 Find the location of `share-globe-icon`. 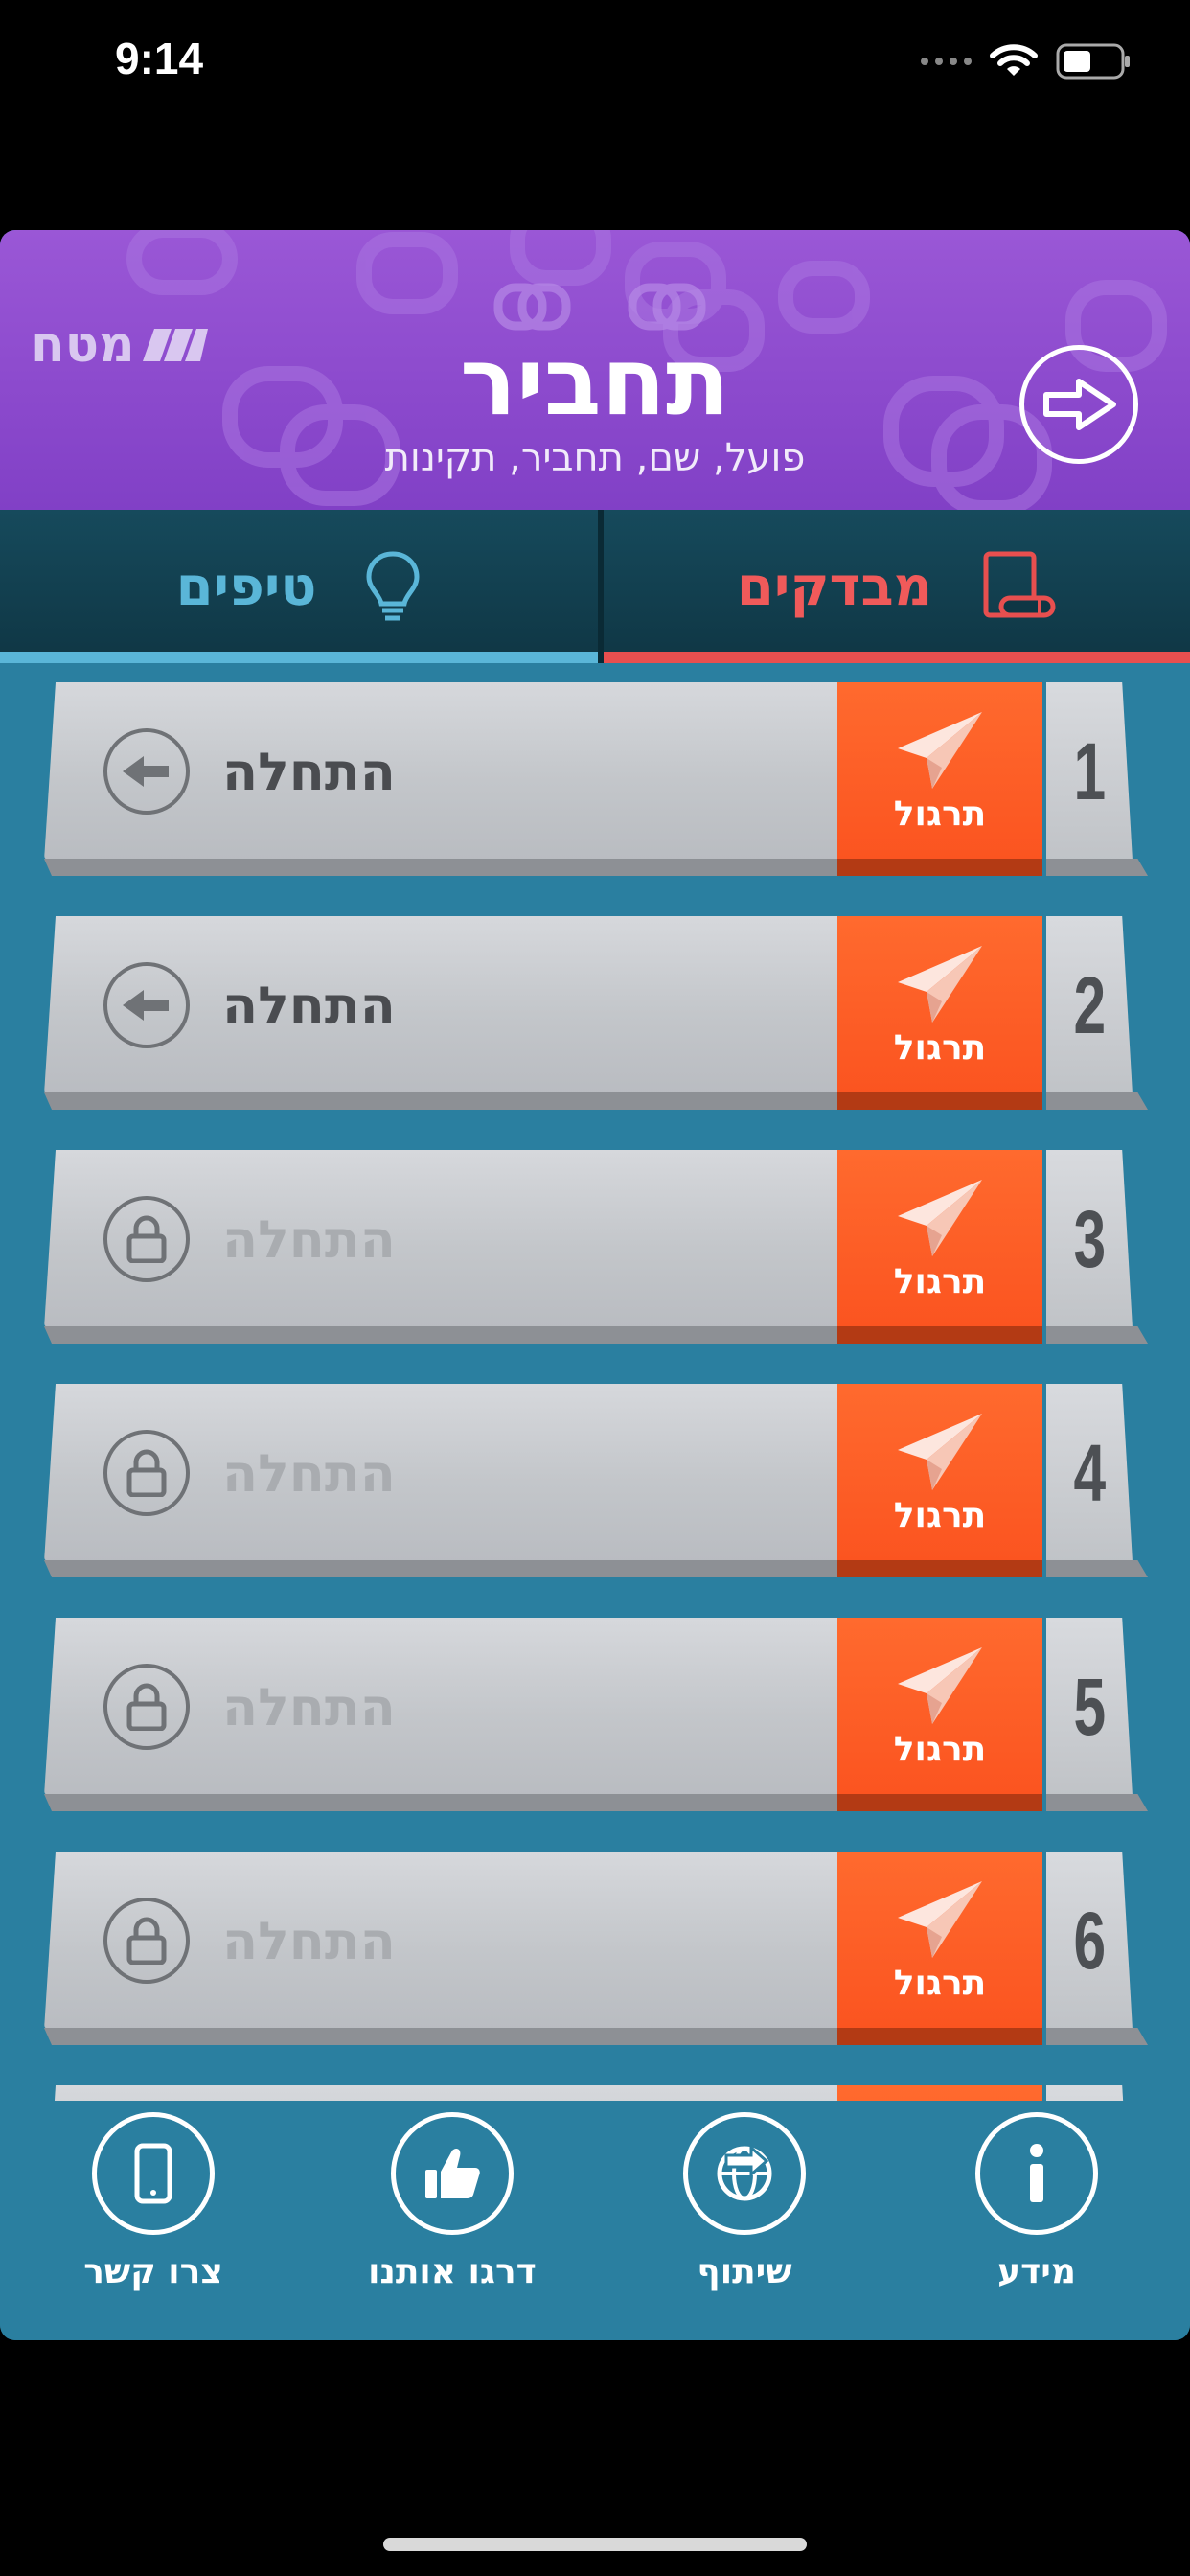

share-globe-icon is located at coordinates (745, 2173).